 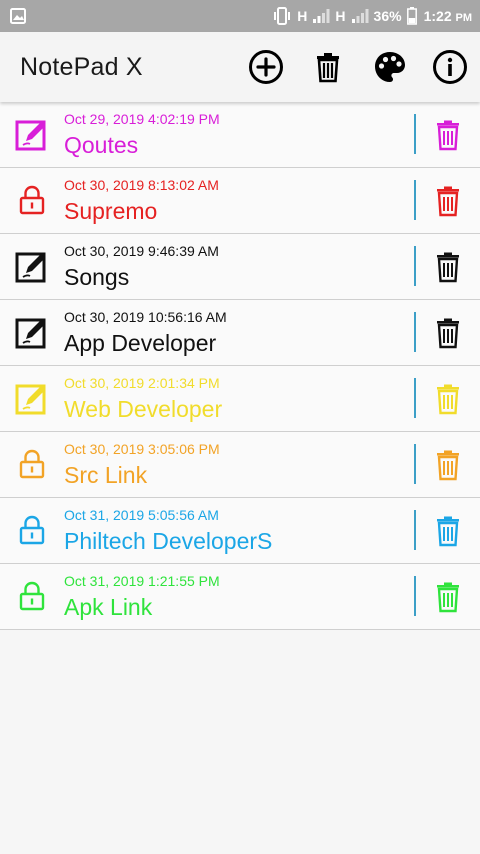 What do you see at coordinates (97, 277) in the screenshot?
I see `note-title: Songs` at bounding box center [97, 277].